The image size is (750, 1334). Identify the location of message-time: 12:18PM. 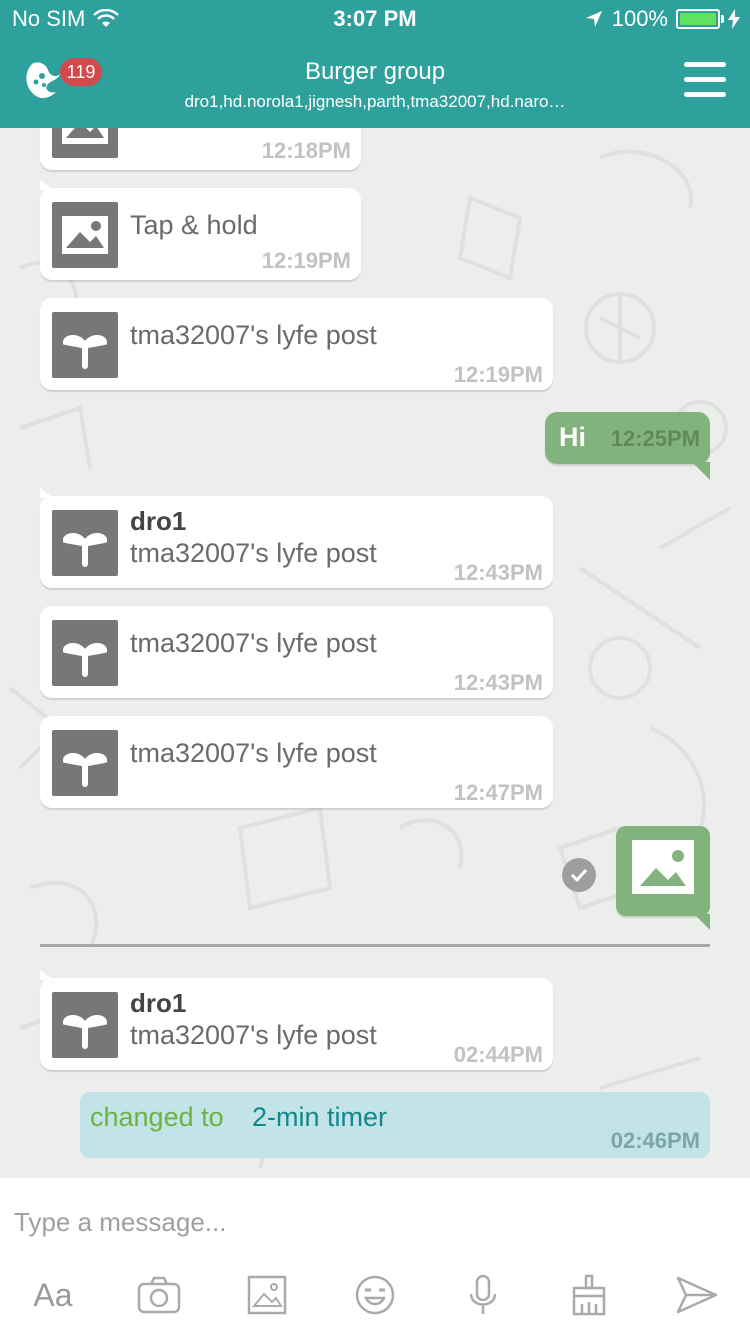
(306, 150).